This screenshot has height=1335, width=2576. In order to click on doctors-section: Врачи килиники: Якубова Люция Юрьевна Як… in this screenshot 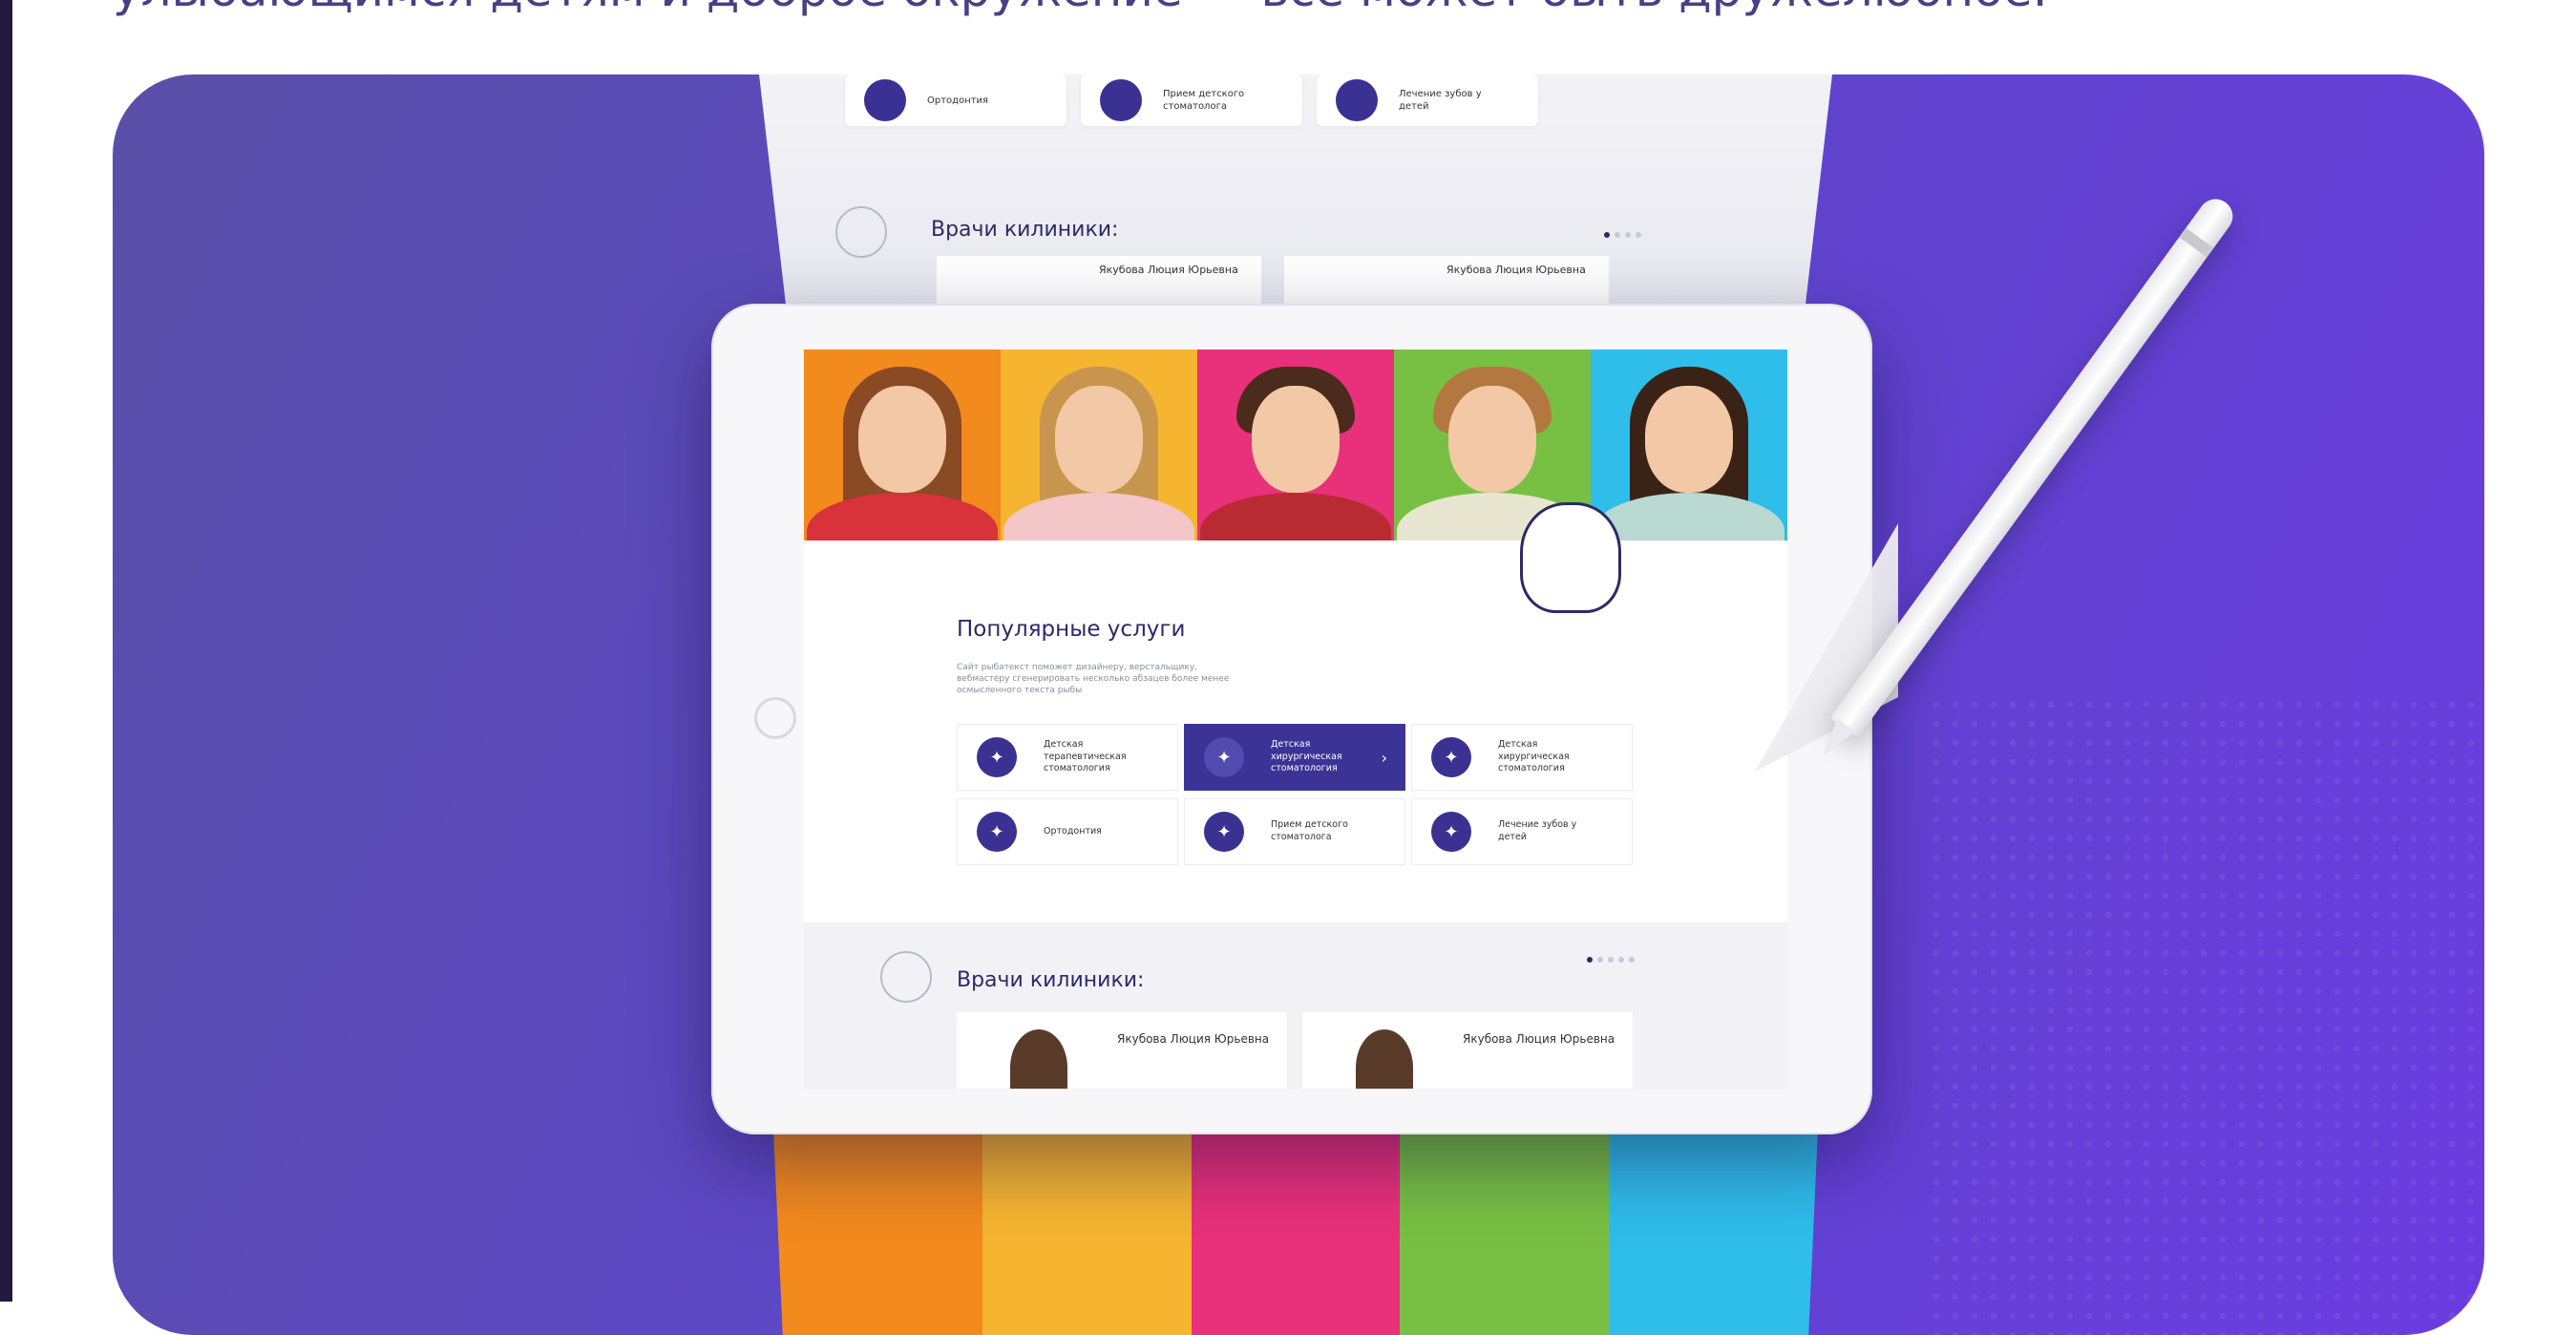, I will do `click(1295, 1005)`.